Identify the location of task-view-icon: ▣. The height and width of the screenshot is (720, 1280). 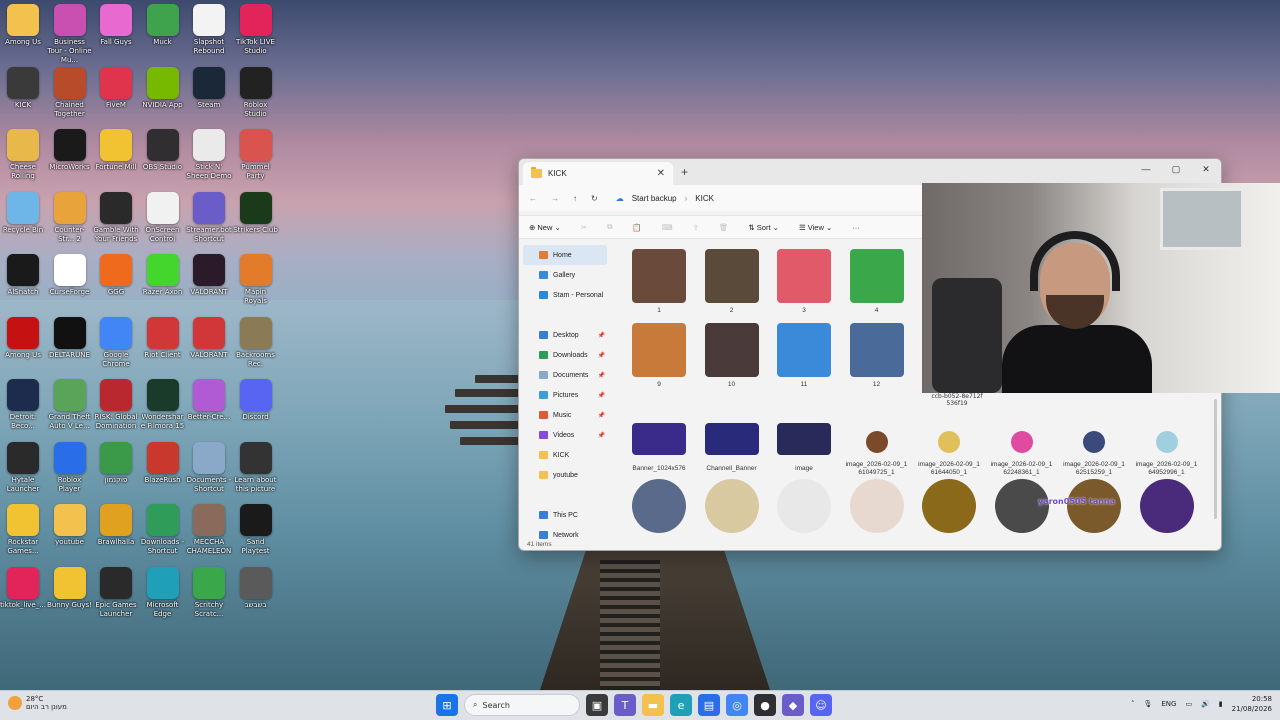
(597, 705).